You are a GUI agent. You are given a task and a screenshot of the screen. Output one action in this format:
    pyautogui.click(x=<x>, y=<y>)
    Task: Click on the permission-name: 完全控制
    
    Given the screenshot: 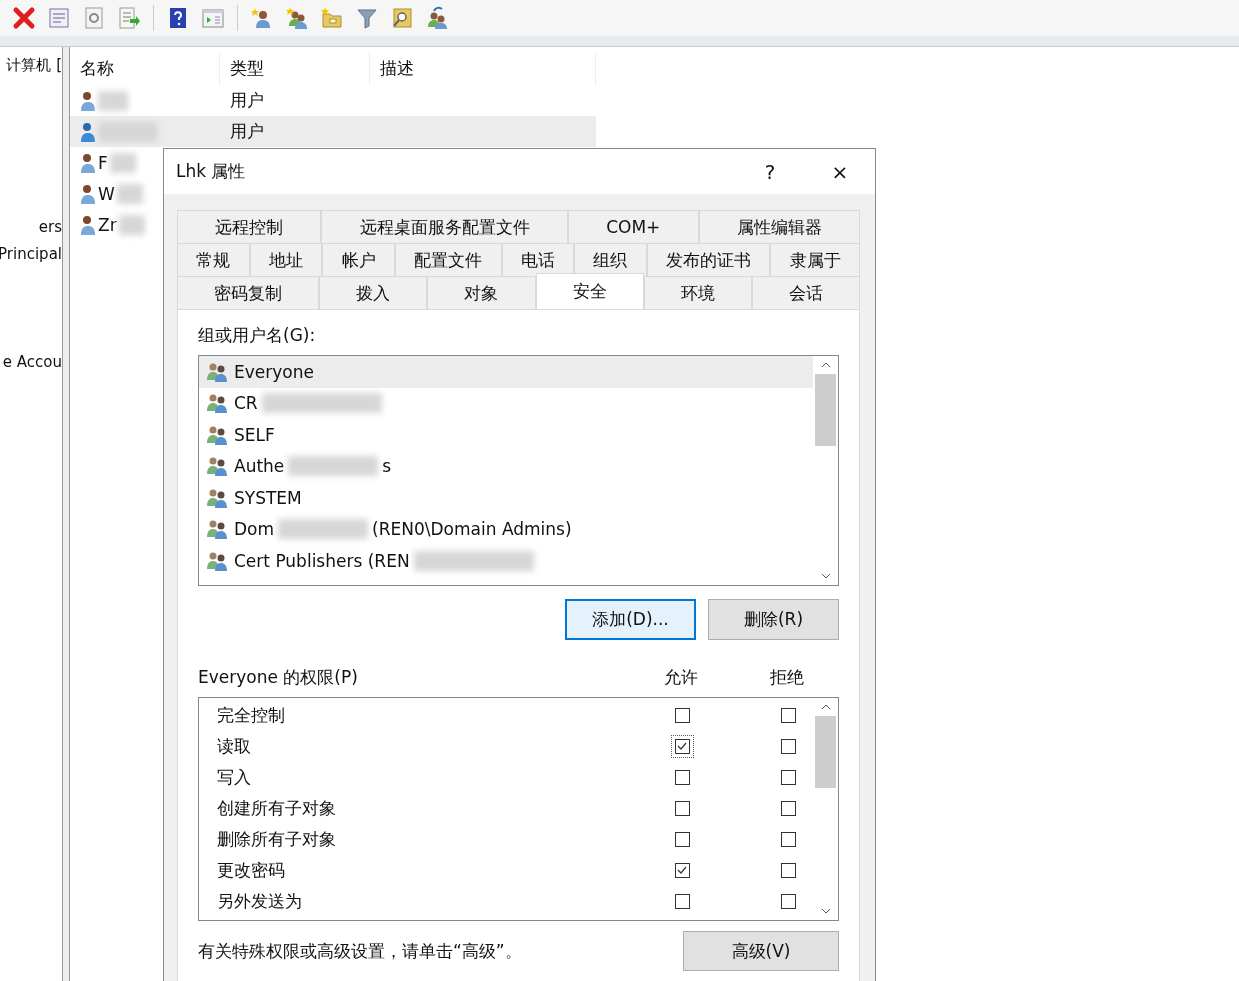 What is the action you would take?
    pyautogui.click(x=251, y=715)
    